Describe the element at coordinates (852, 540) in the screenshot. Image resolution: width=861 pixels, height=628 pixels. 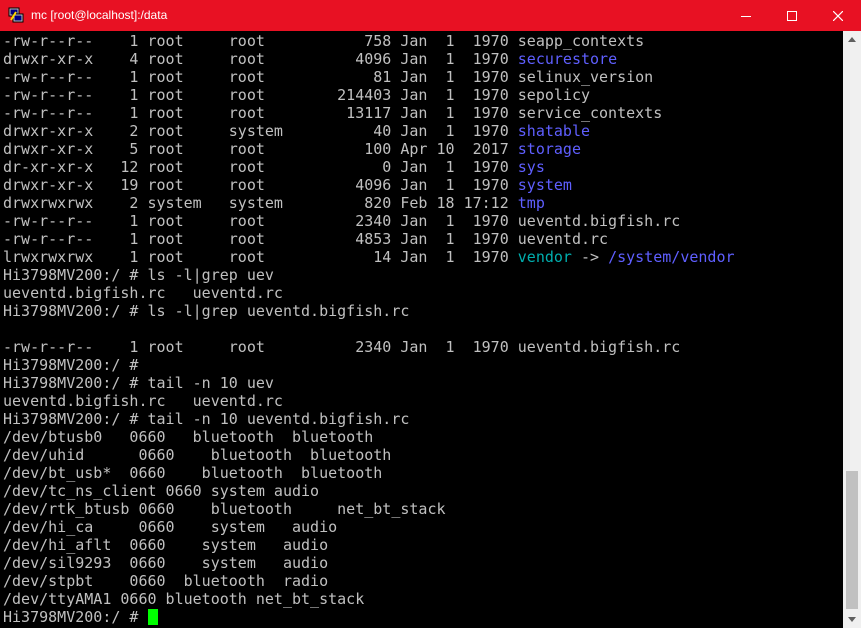
I see `scrollbar-thumb` at that location.